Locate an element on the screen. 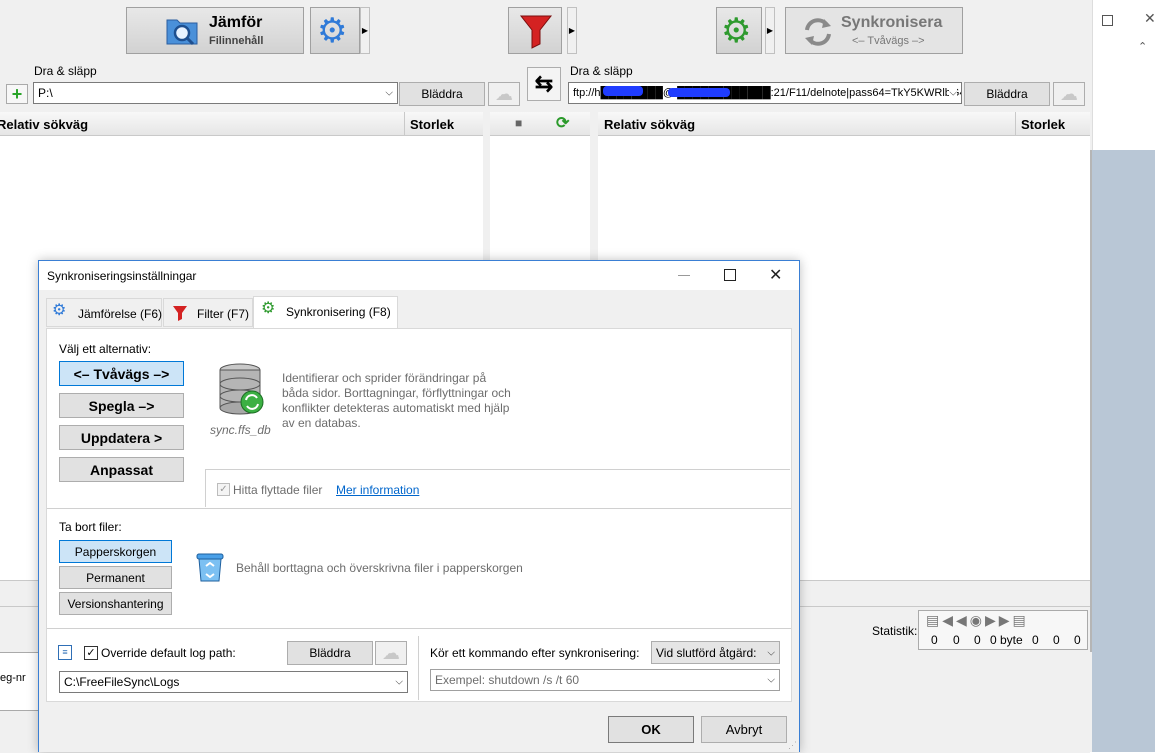 The image size is (1155, 753). versioning-option: Versionshantering is located at coordinates (115, 603).